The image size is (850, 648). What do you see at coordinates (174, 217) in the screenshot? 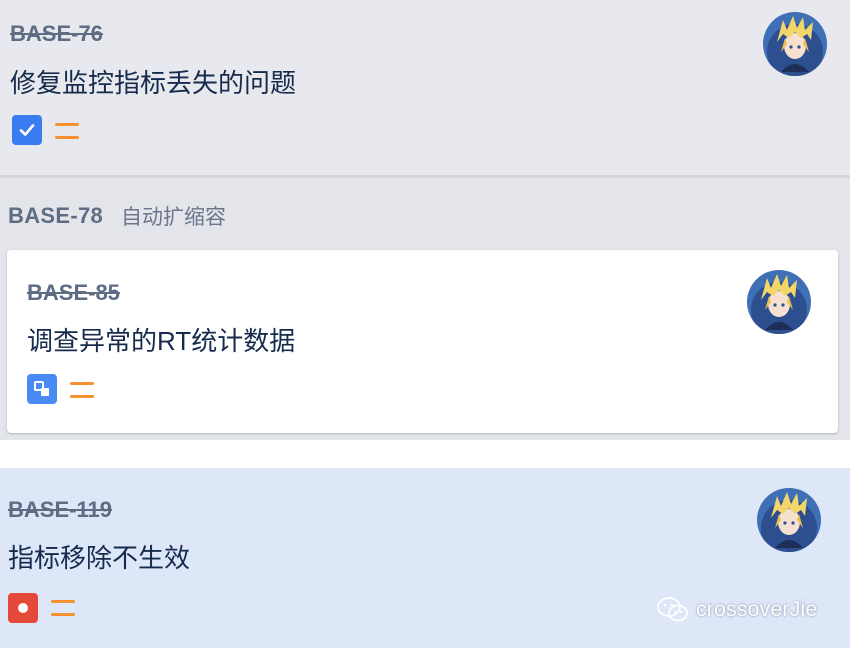
I see `epic-name: 自动扩缩容` at bounding box center [174, 217].